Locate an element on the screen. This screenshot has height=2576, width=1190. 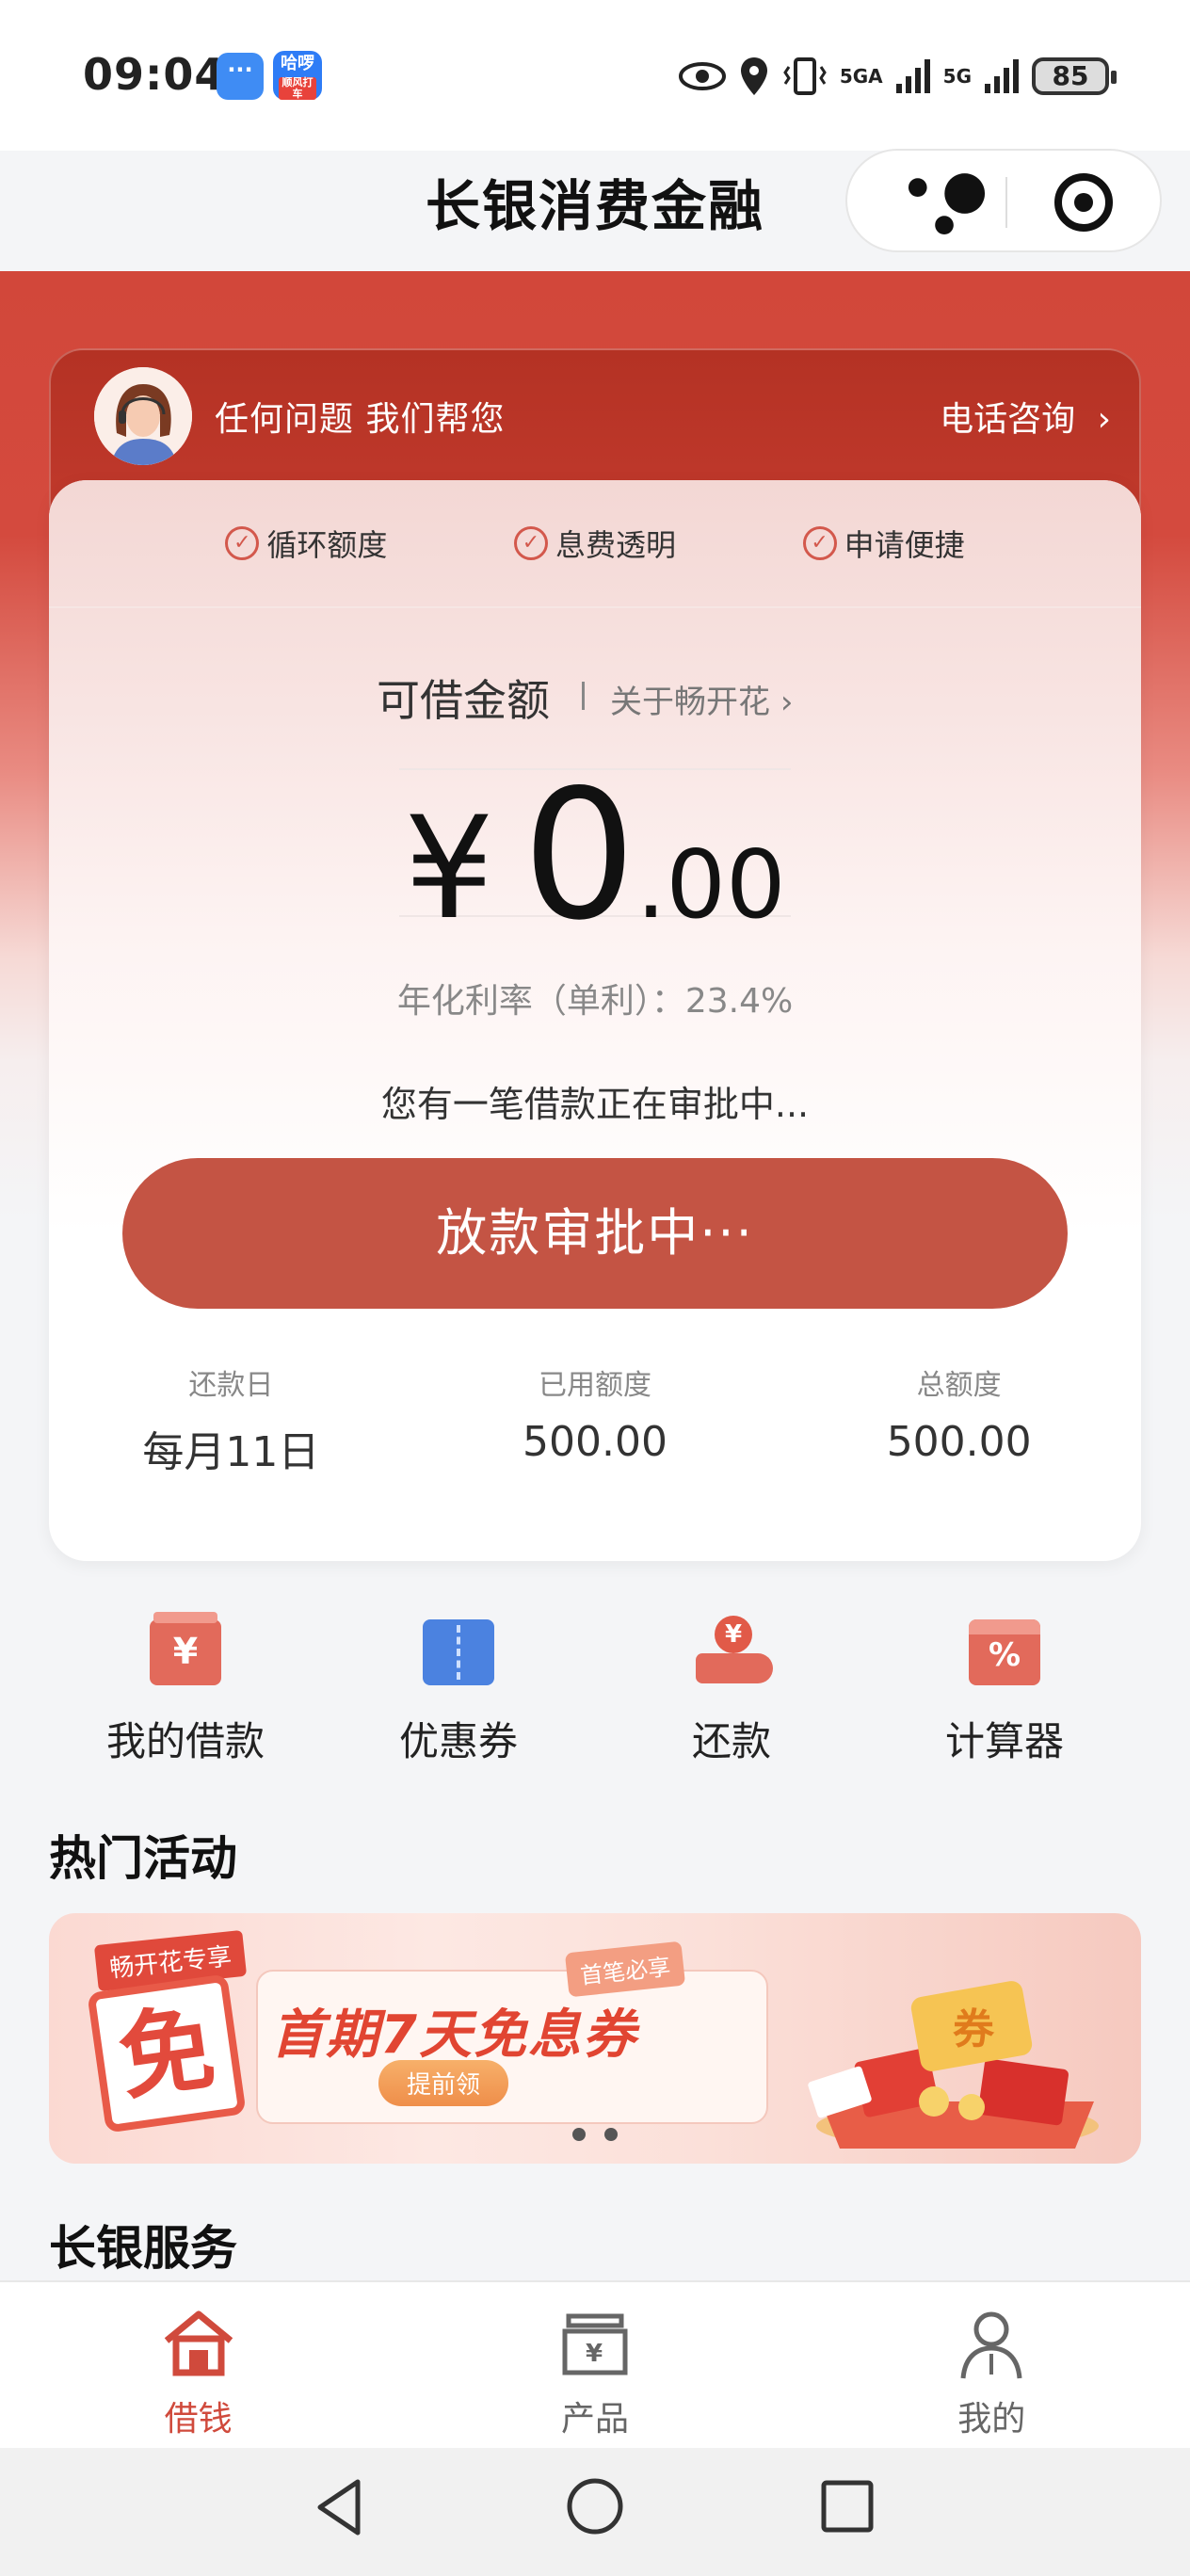
feature-label: 息费透明 is located at coordinates (615, 545).